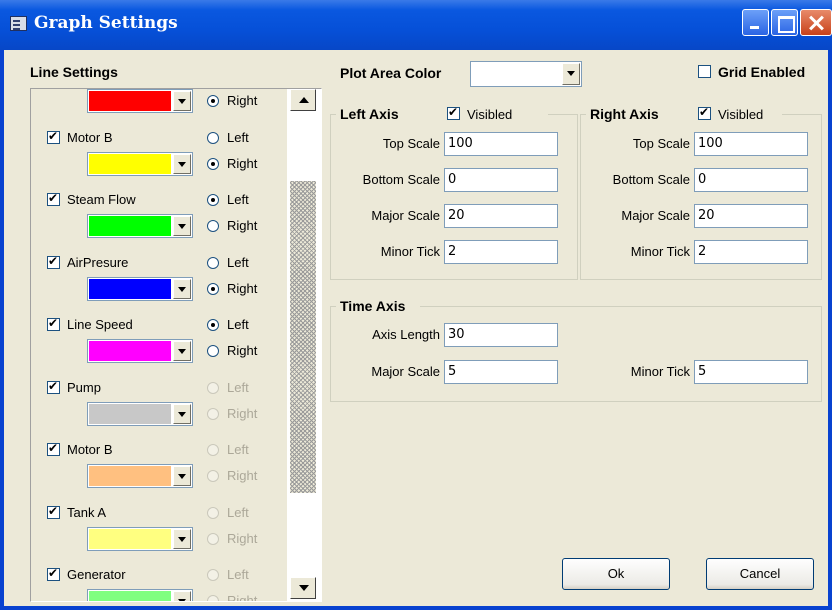 The image size is (832, 610). What do you see at coordinates (616, 574) in the screenshot?
I see `ok-button: Ok` at bounding box center [616, 574].